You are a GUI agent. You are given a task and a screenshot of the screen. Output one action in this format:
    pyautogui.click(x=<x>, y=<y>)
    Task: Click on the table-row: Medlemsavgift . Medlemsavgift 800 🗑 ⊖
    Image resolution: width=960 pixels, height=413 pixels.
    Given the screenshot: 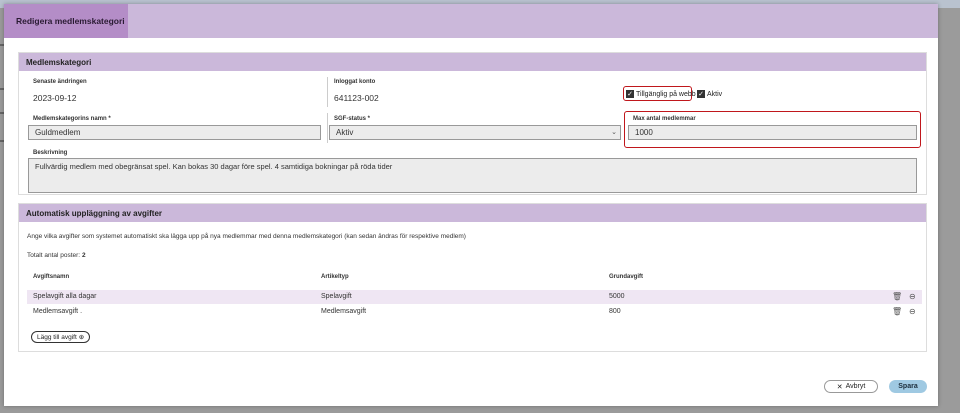 What is the action you would take?
    pyautogui.click(x=474, y=312)
    